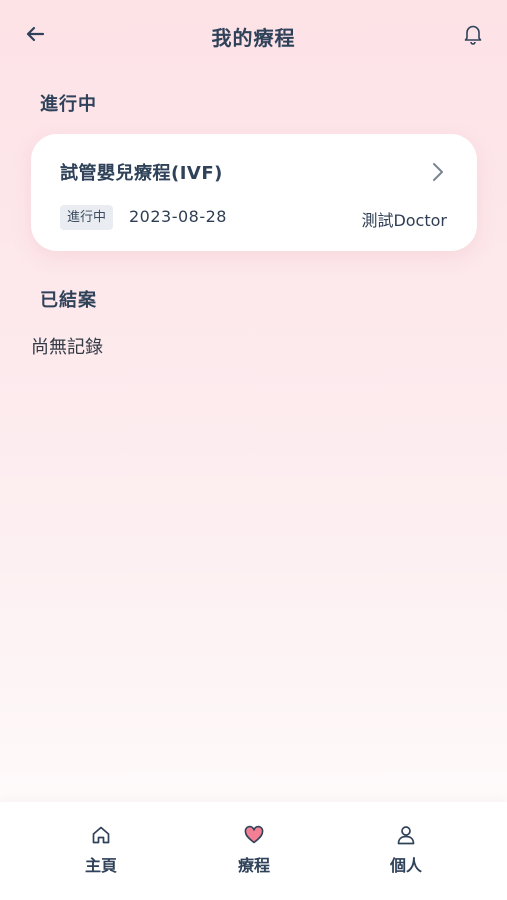  Describe the element at coordinates (253, 38) in the screenshot. I see `page-title: 我的療程` at that location.